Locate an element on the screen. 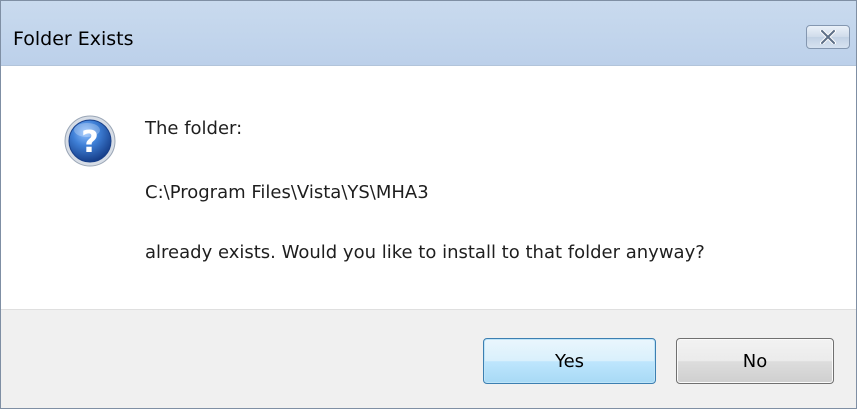  yes-button: Yes is located at coordinates (569, 361).